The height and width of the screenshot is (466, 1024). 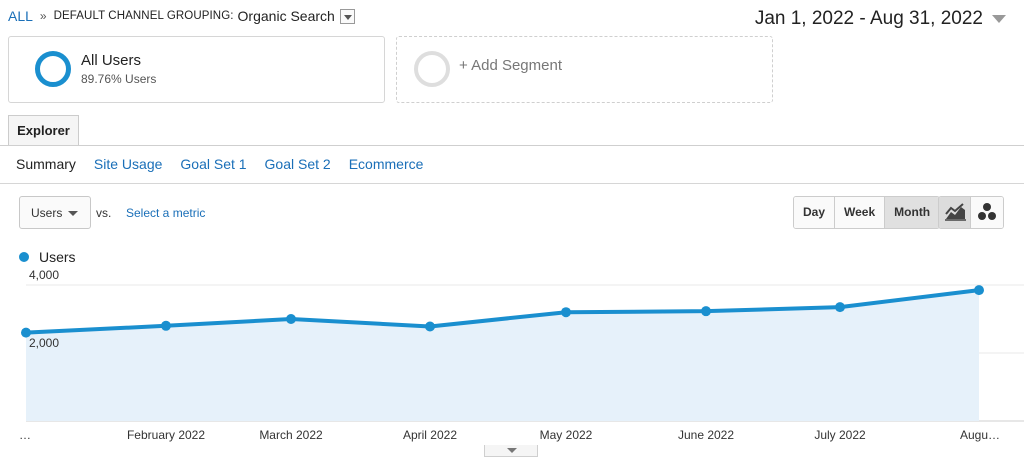 What do you see at coordinates (44, 343) in the screenshot?
I see `y-tick-label: 2,000` at bounding box center [44, 343].